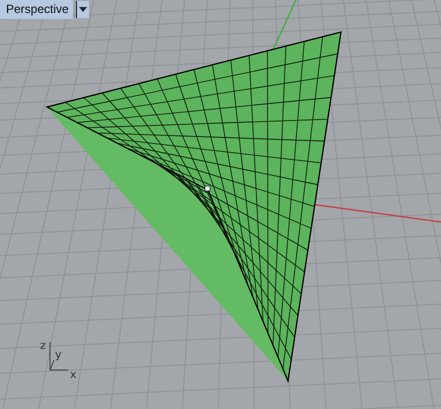  I want to click on axis-gizmo-icon, so click(59, 356).